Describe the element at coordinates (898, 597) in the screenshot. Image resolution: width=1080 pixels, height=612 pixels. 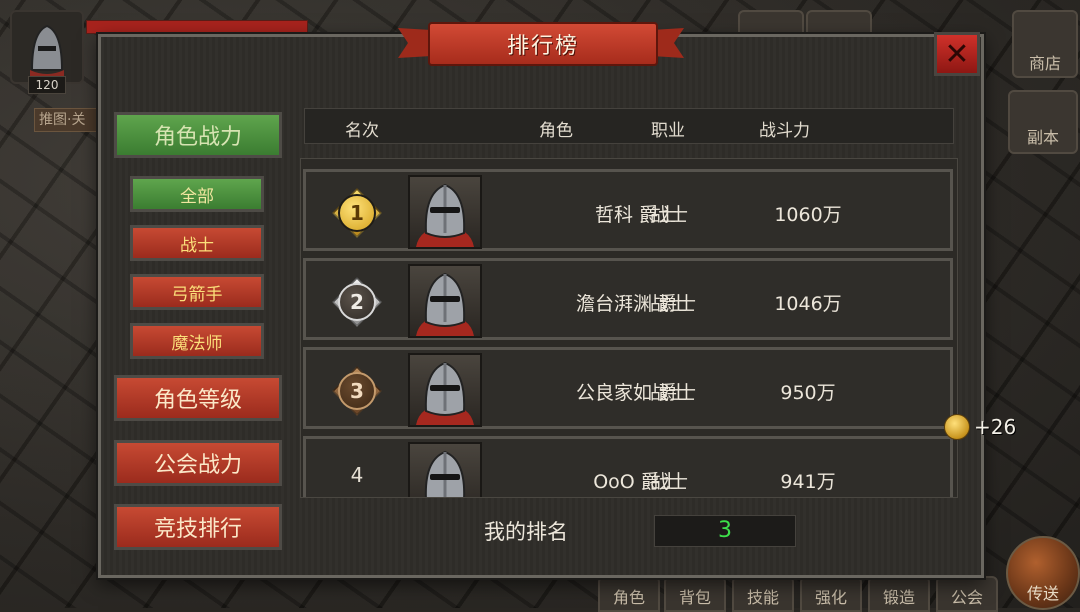
I see `bottom-button-label: 锻造` at that location.